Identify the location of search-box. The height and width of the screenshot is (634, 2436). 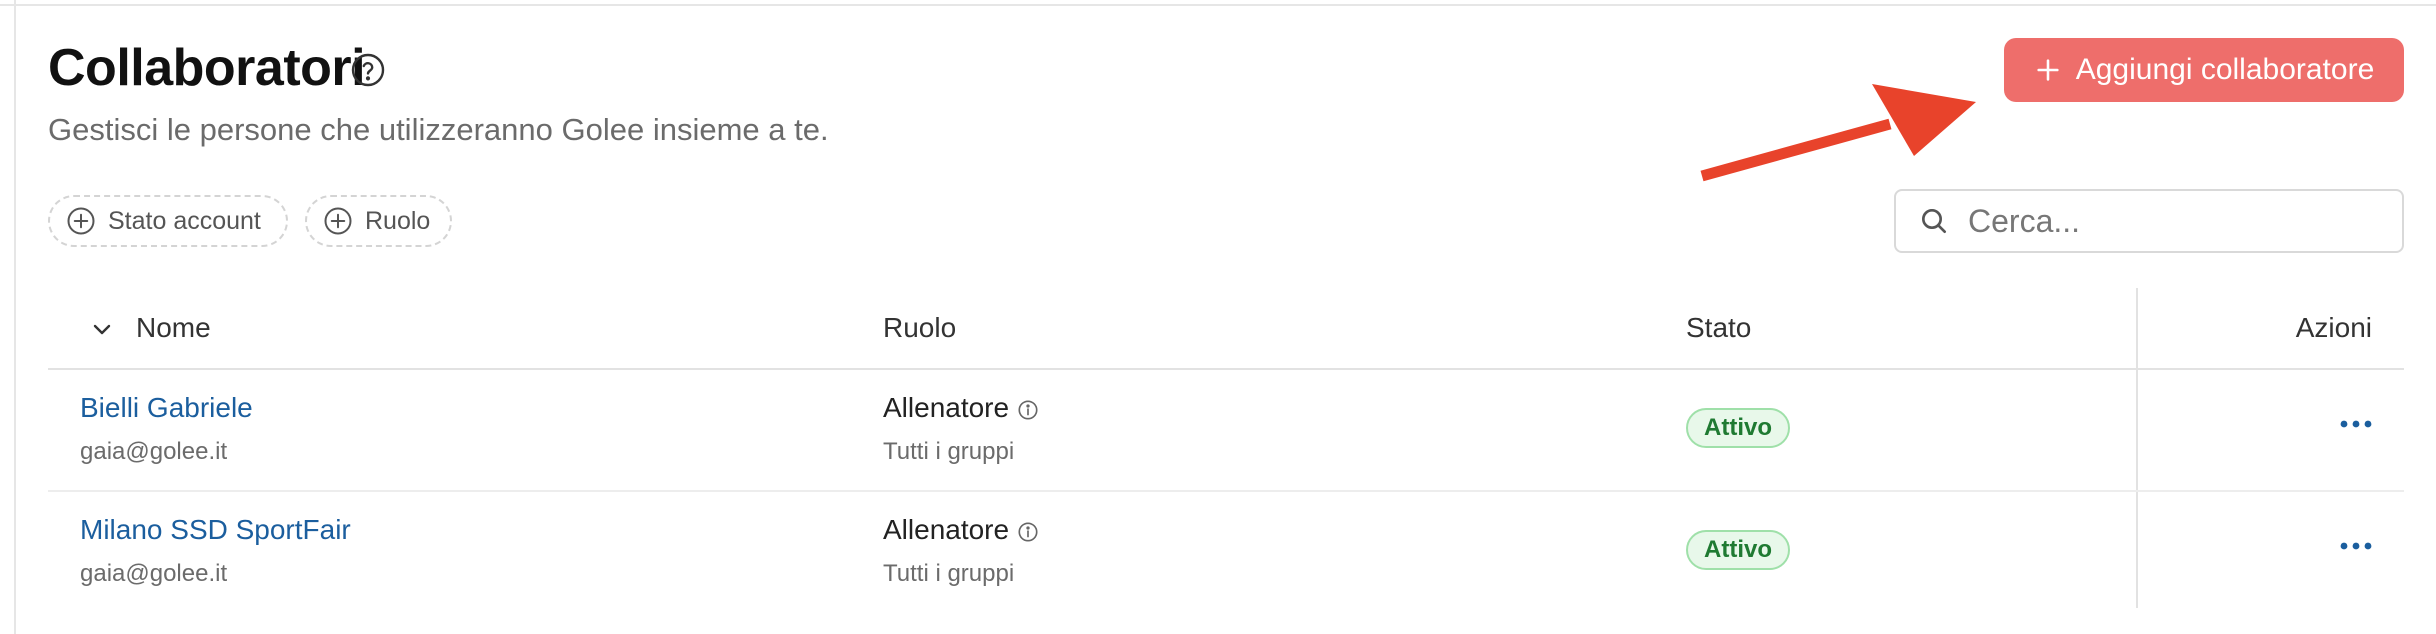
(2149, 221).